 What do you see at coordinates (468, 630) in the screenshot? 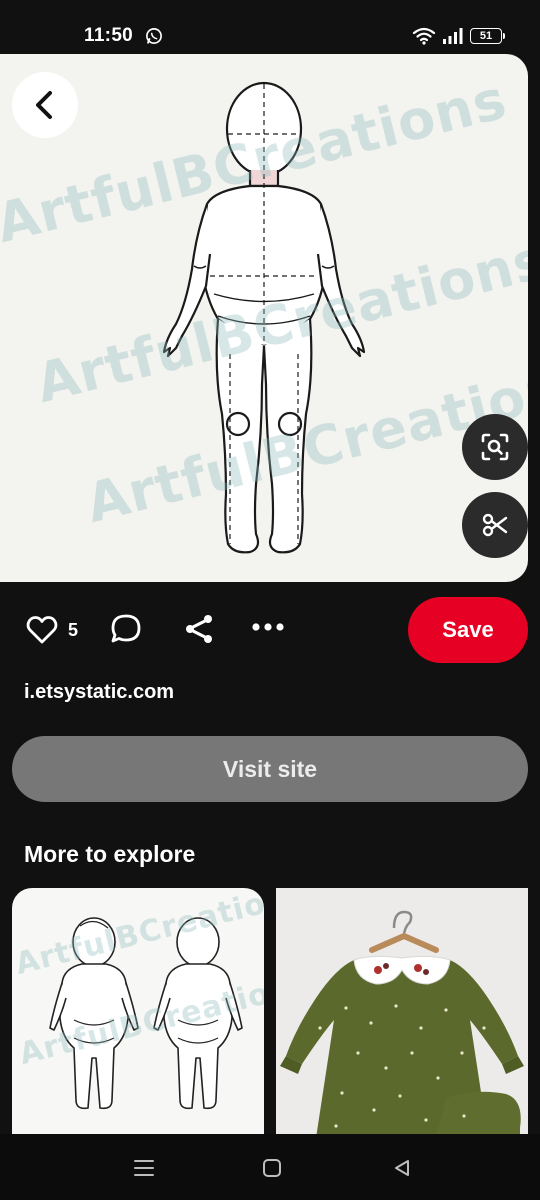
I see `save-button: Save` at bounding box center [468, 630].